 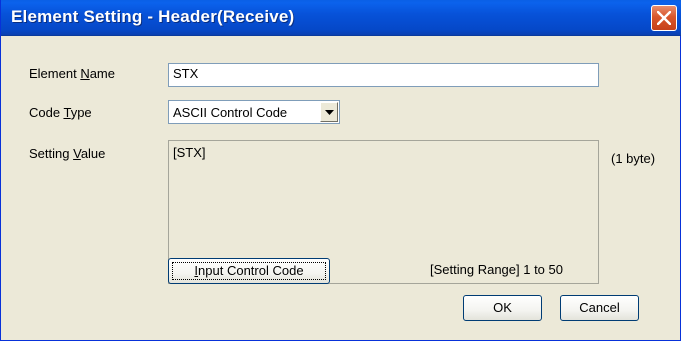 I want to click on input-control-code-label: Input Control Code, so click(x=249, y=270).